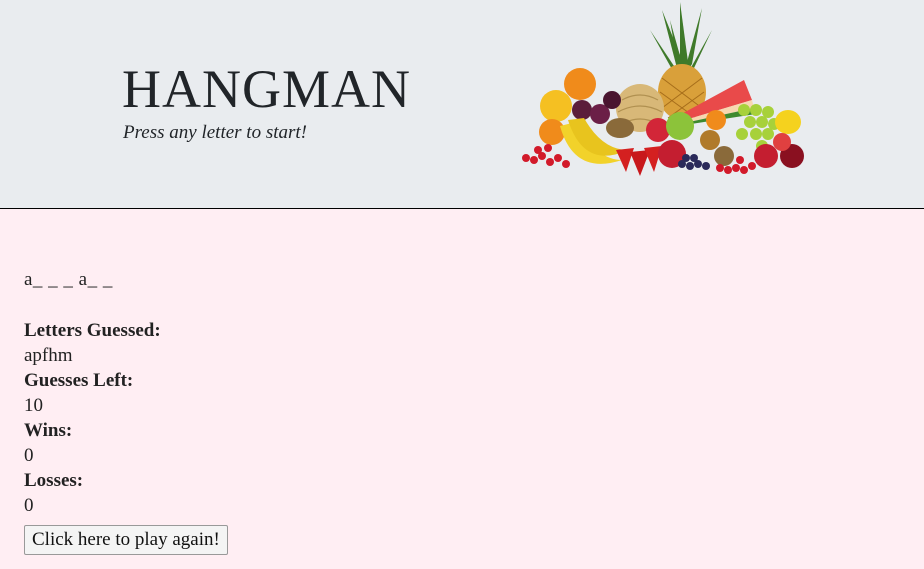 The image size is (924, 569). What do you see at coordinates (48, 430) in the screenshot?
I see `wins-label: Wins:` at bounding box center [48, 430].